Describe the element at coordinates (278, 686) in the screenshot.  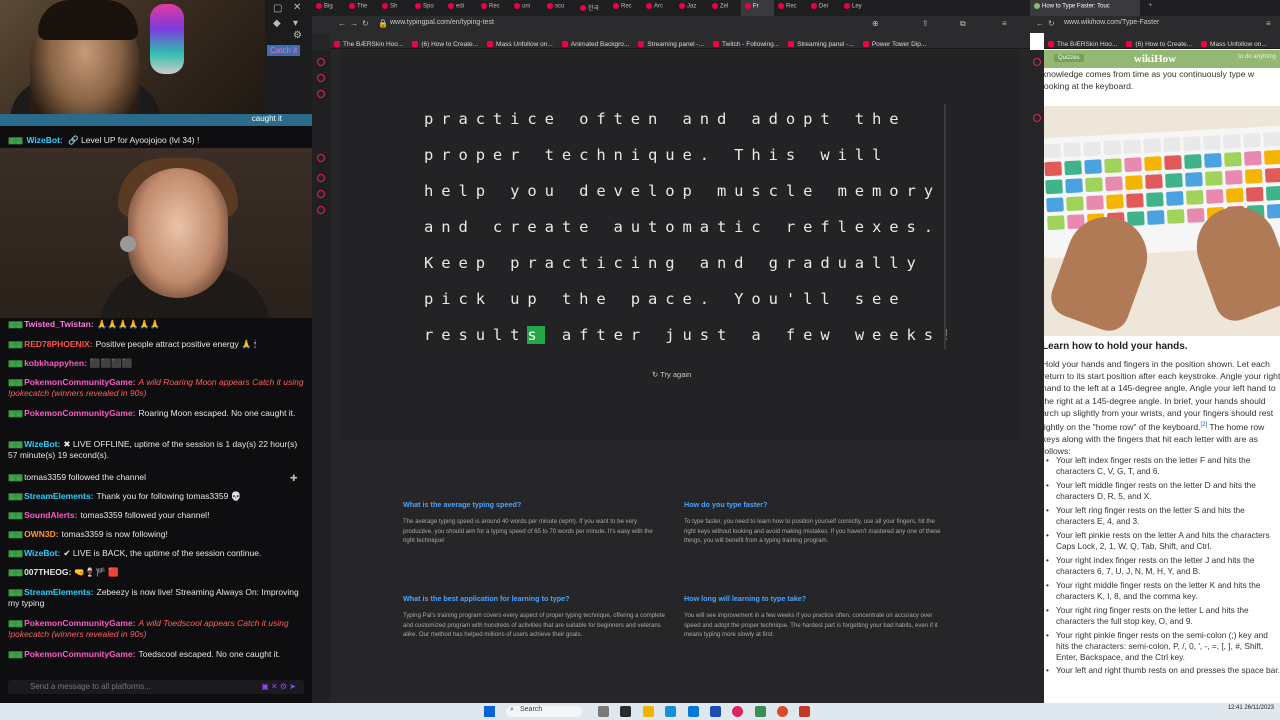
I see `chat-send-icon: ▣ ✕ ⚙ ➤` at that location.